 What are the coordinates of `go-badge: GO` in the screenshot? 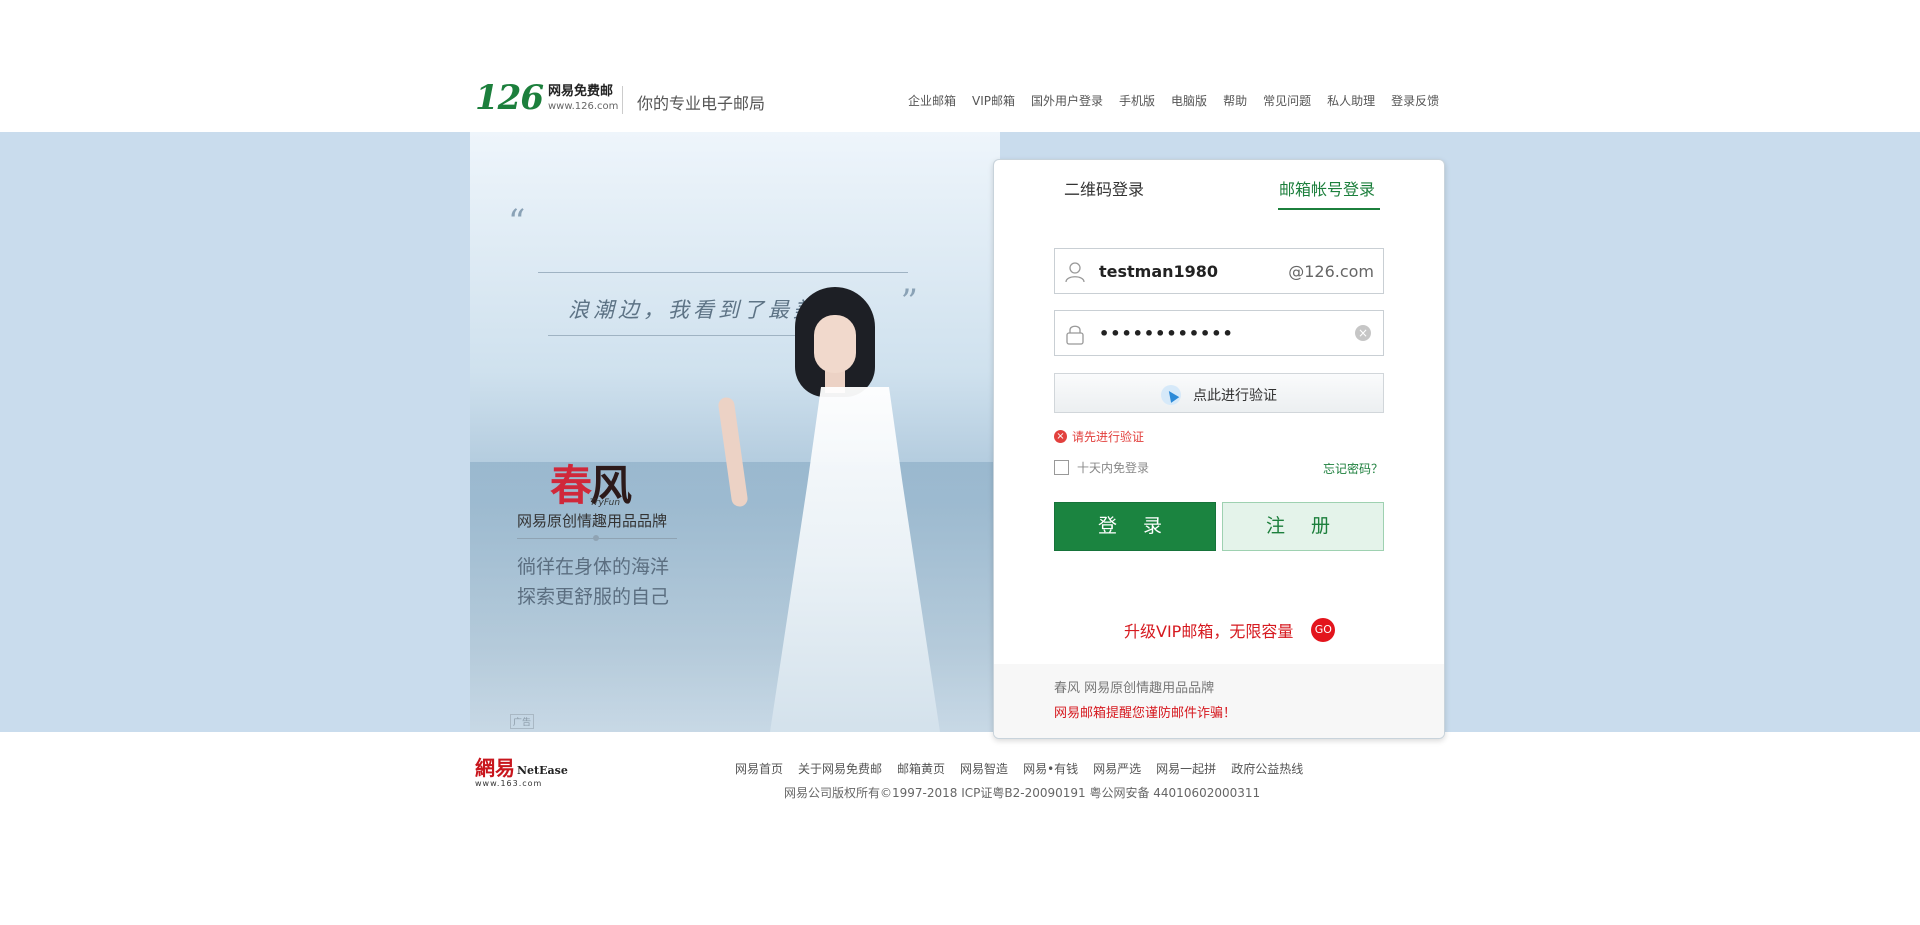 It's located at (1323, 630).